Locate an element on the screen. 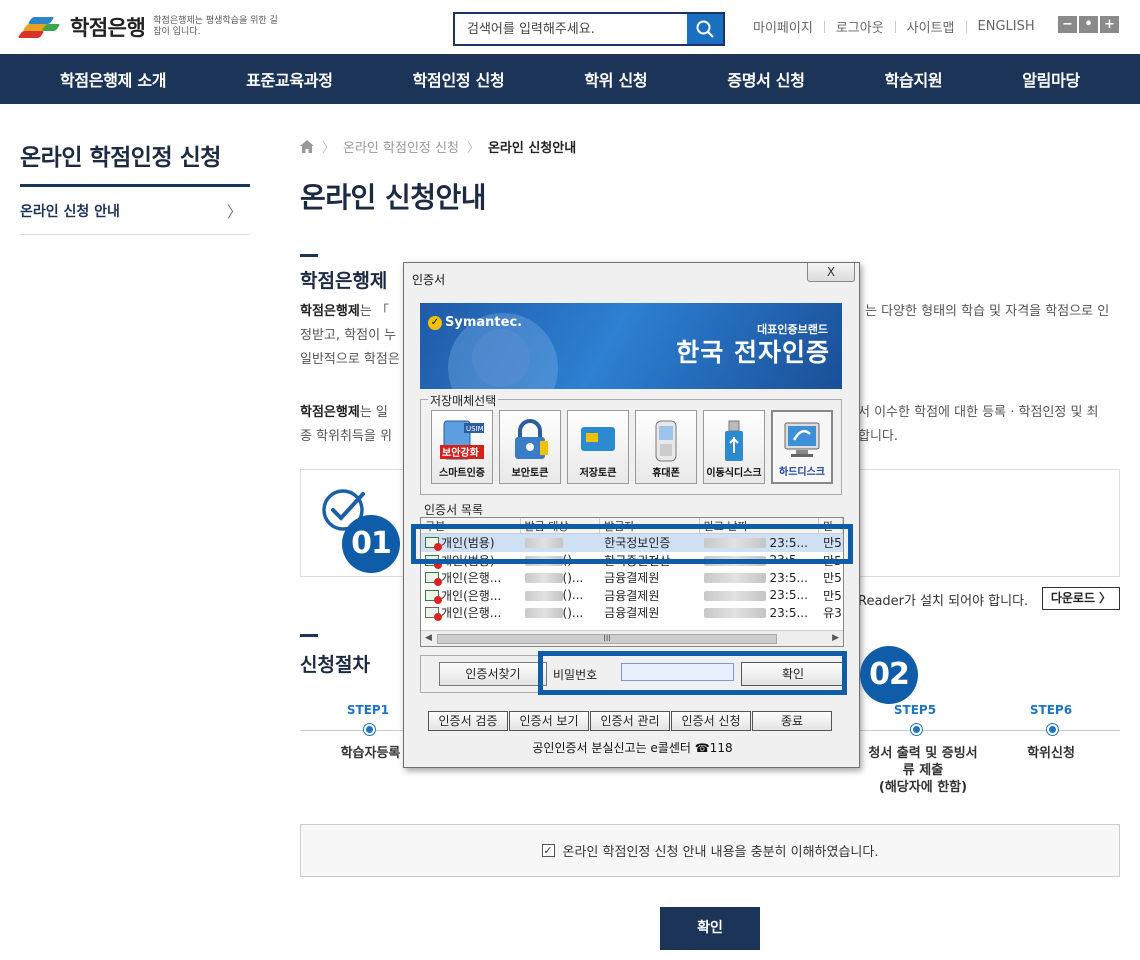 The width and height of the screenshot is (1140, 960). scroll-right-icon: ▶ is located at coordinates (835, 638).